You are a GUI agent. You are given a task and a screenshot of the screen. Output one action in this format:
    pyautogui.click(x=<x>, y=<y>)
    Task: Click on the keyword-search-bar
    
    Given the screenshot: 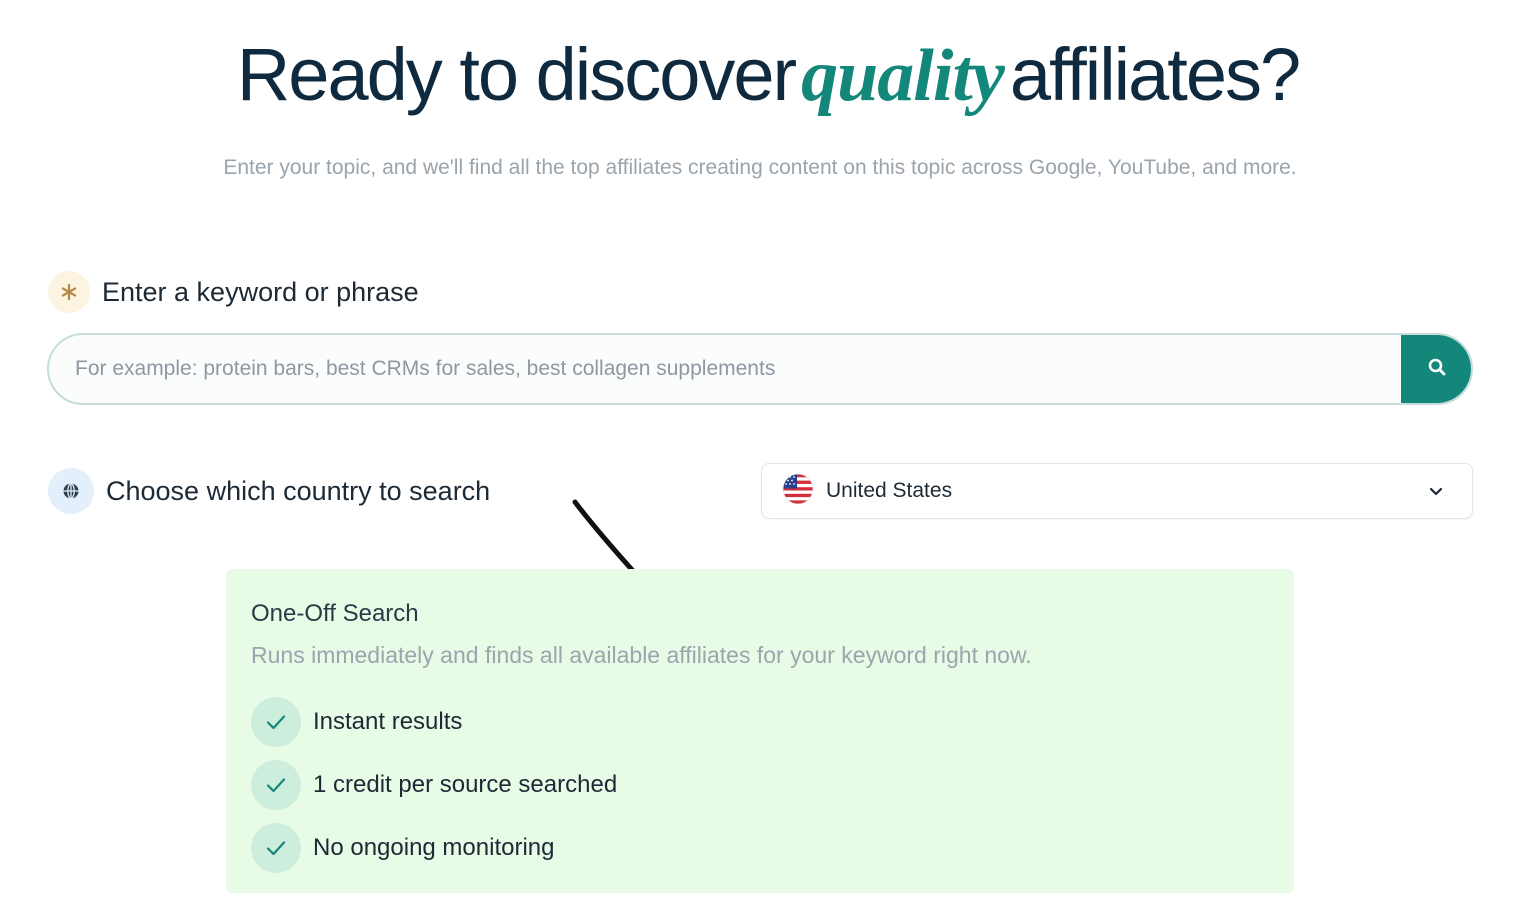 What is the action you would take?
    pyautogui.click(x=760, y=369)
    